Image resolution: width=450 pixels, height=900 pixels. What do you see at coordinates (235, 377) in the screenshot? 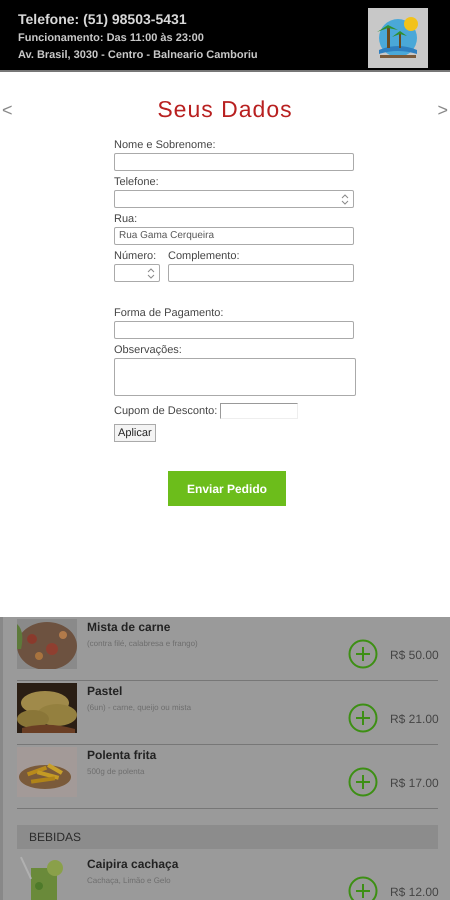
I see `text-area` at bounding box center [235, 377].